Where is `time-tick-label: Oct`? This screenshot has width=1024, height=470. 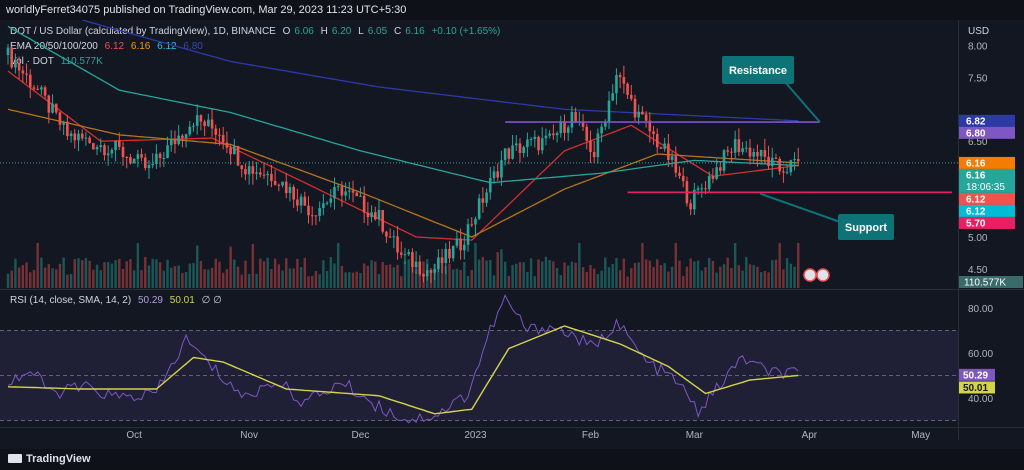 time-tick-label: Oct is located at coordinates (134, 435).